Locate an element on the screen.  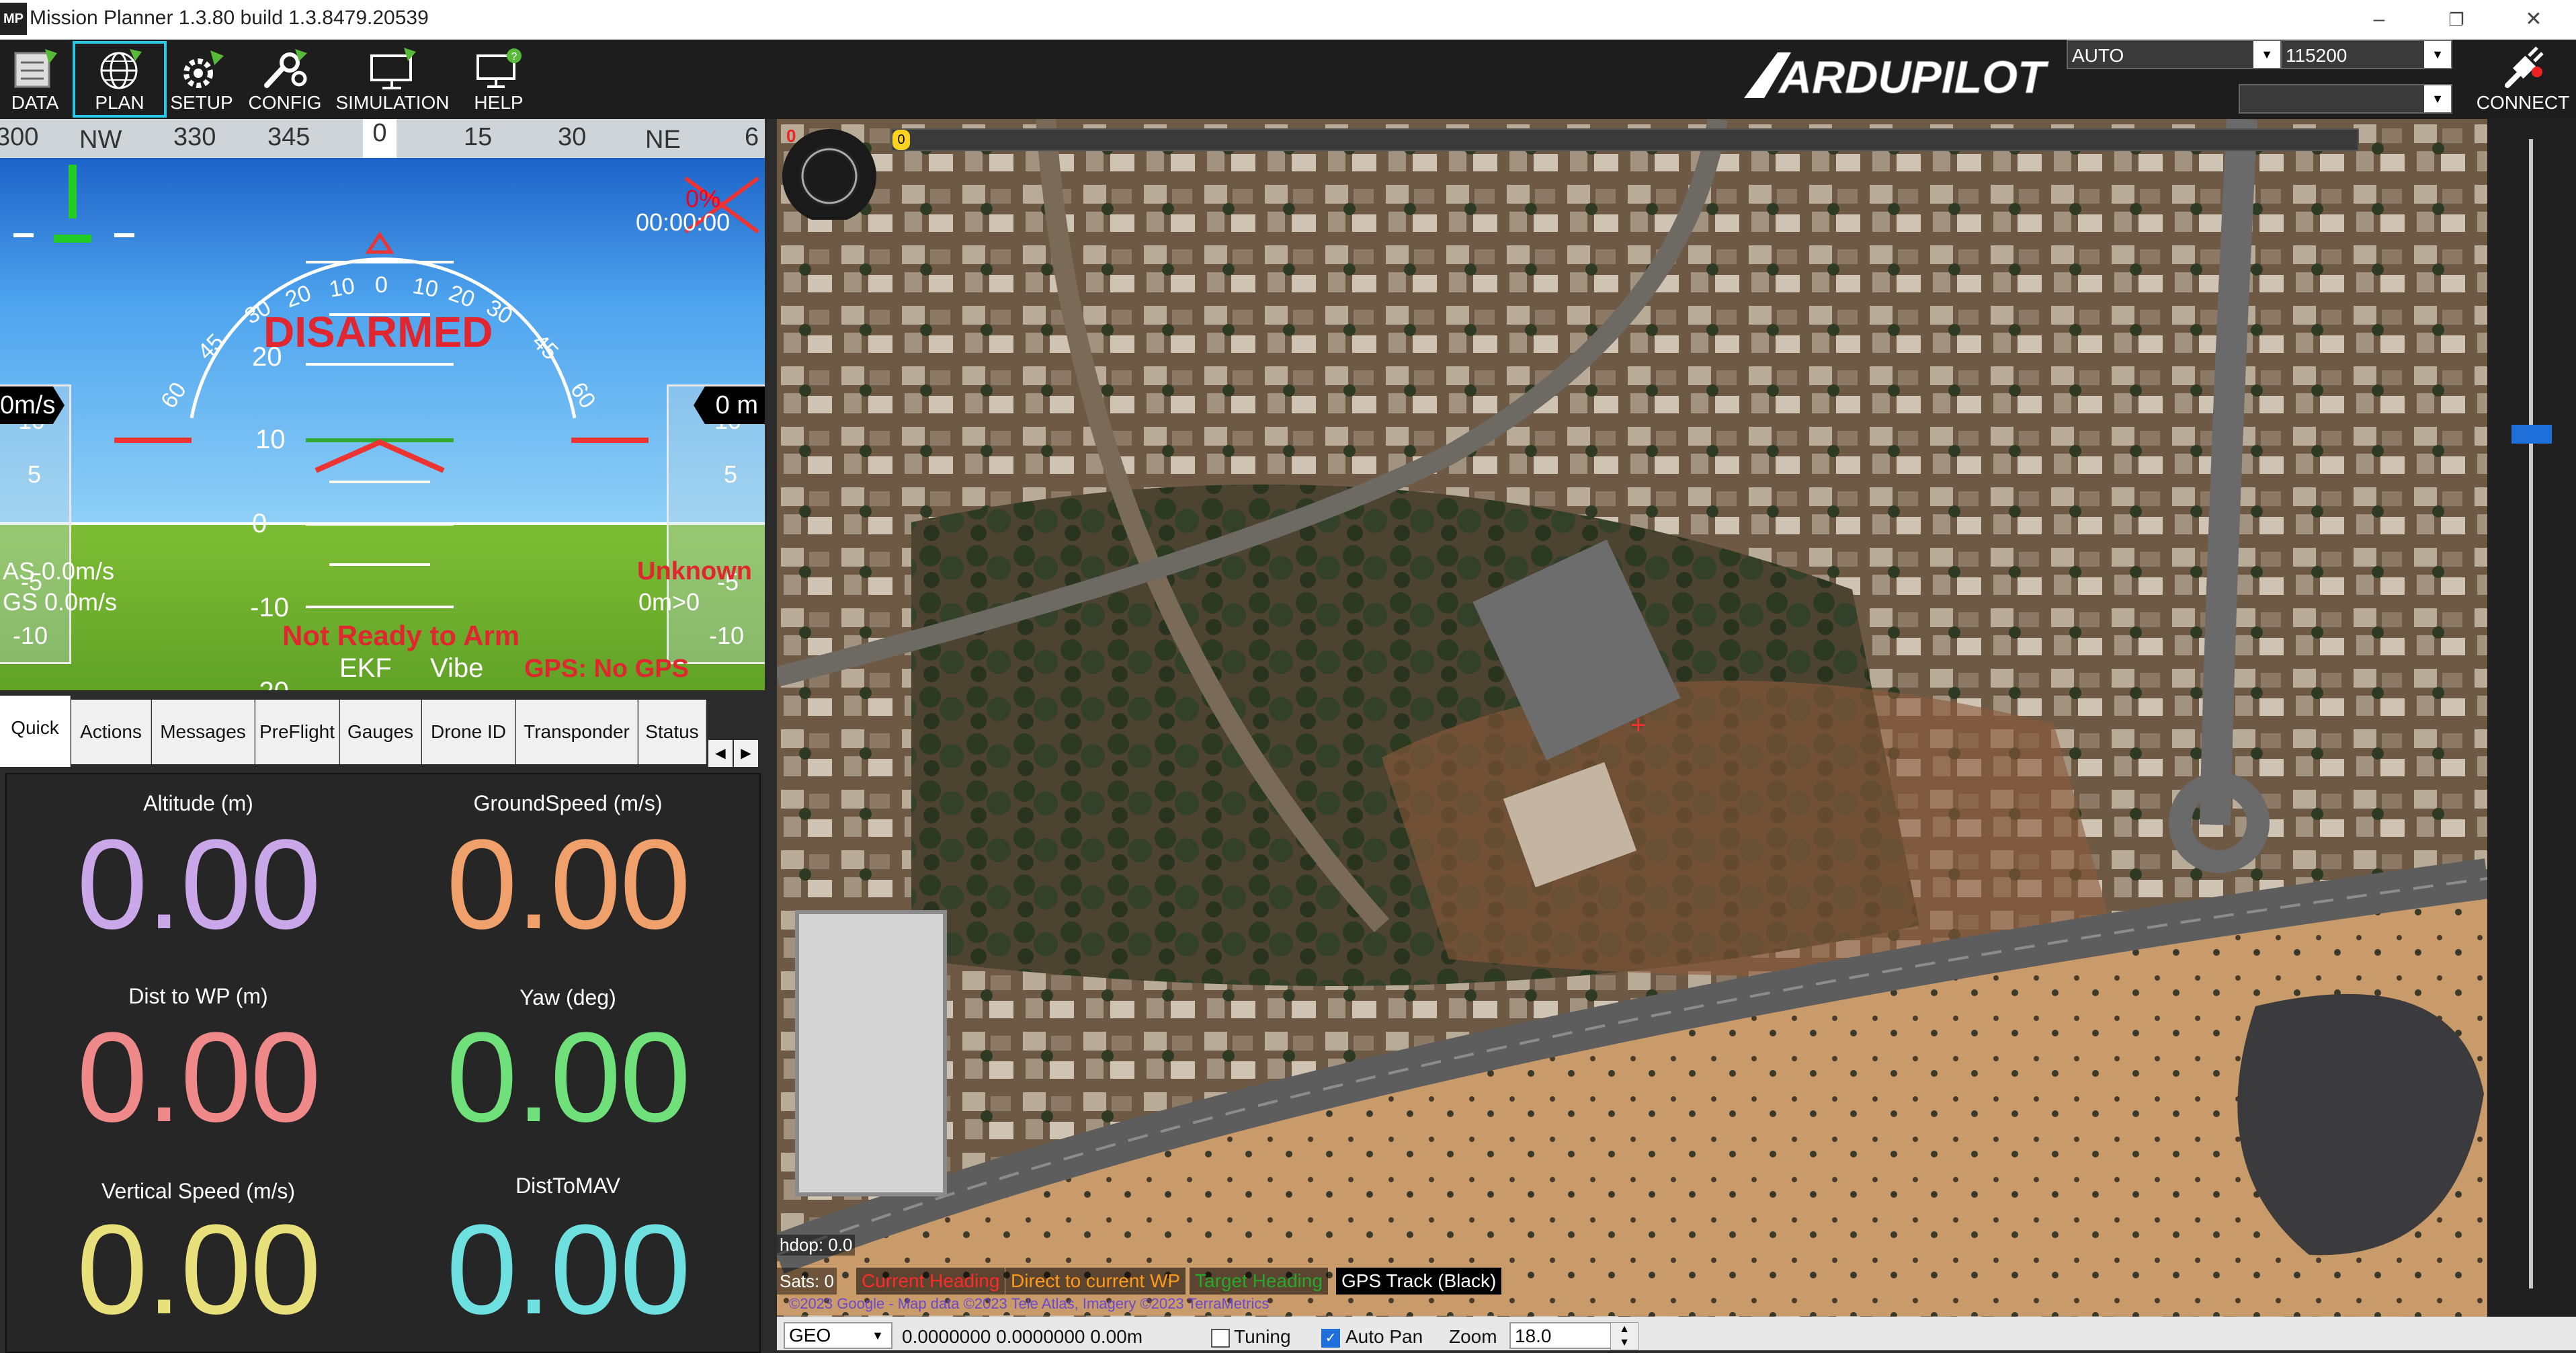
toolbar-help-button: ? HELP is located at coordinates (498, 79).